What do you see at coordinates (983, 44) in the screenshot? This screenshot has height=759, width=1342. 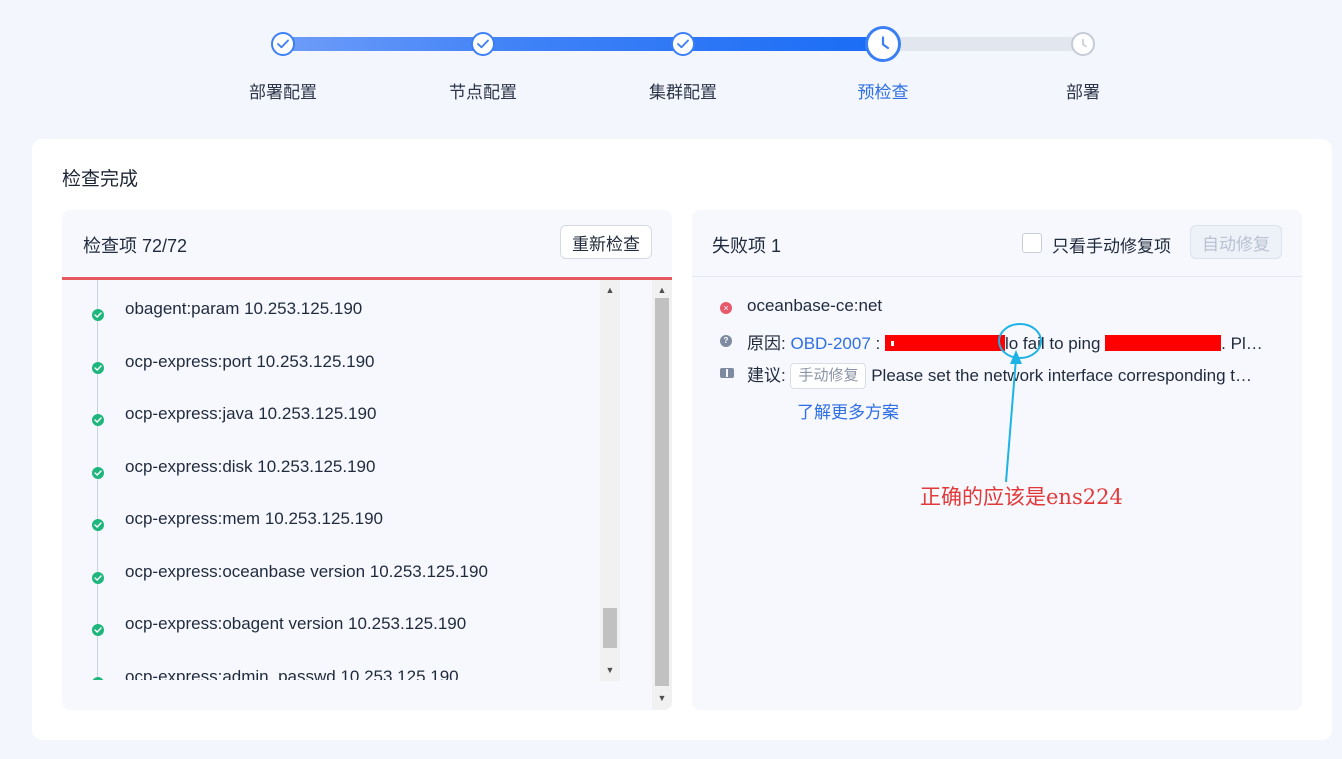 I see `steps-progress-remaining` at bounding box center [983, 44].